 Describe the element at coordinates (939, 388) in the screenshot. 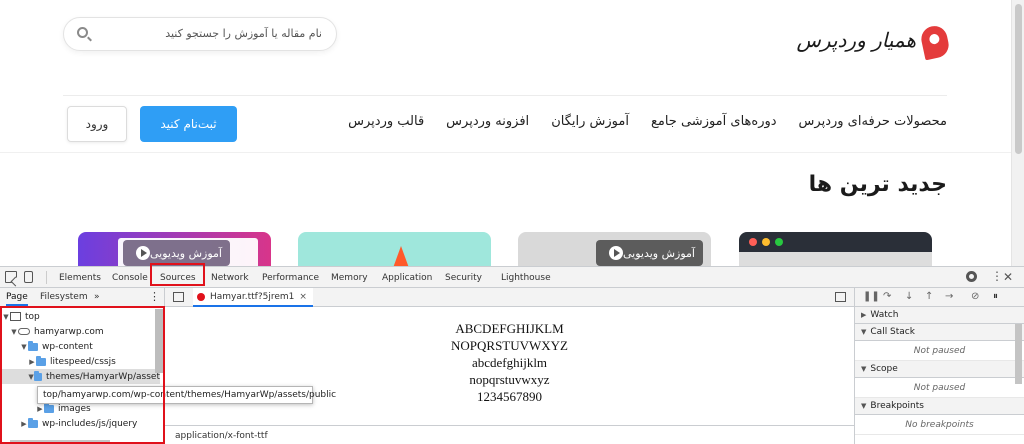

I see `scope-message: Not paused` at that location.